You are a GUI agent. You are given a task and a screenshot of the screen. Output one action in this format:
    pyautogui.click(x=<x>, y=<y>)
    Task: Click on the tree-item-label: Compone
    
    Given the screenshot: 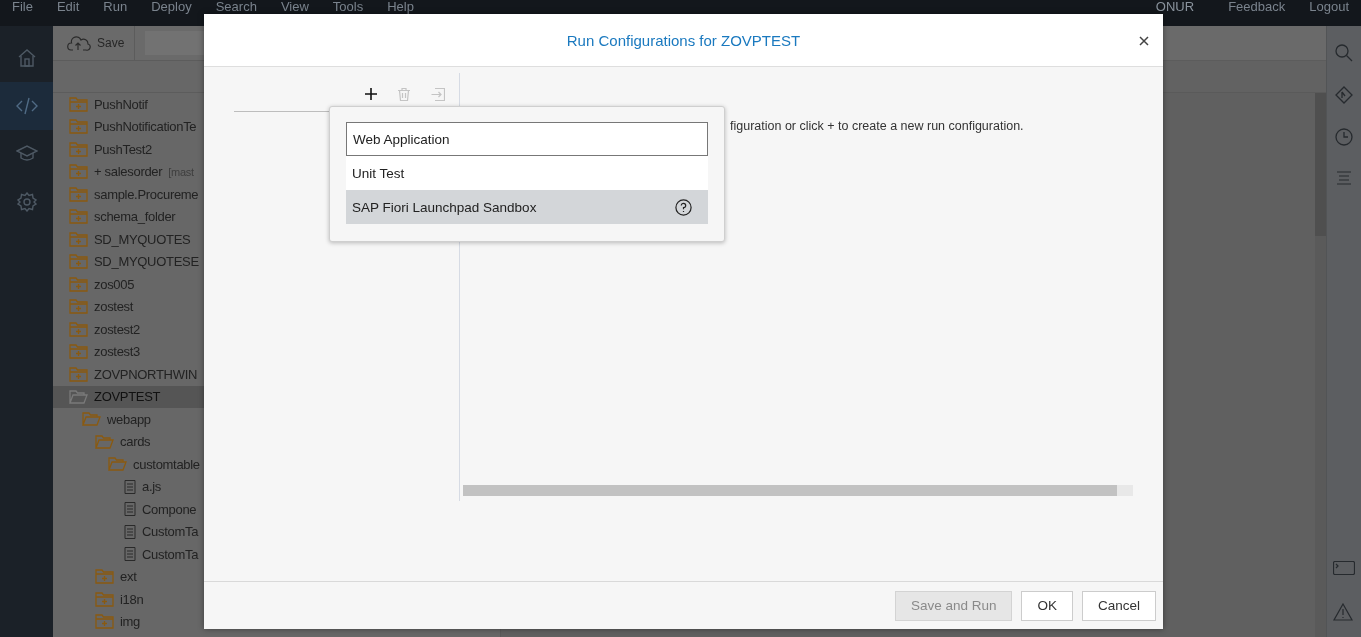 What is the action you would take?
    pyautogui.click(x=169, y=509)
    